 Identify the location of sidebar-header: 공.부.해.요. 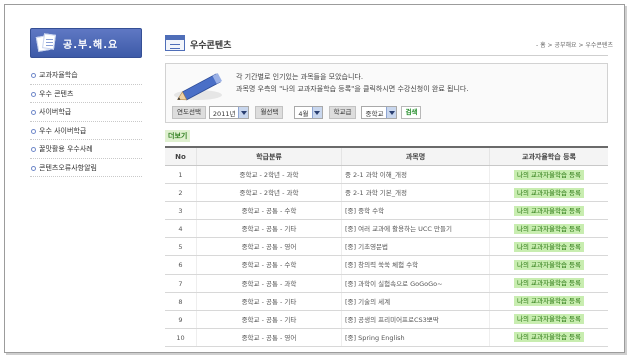
(86, 43).